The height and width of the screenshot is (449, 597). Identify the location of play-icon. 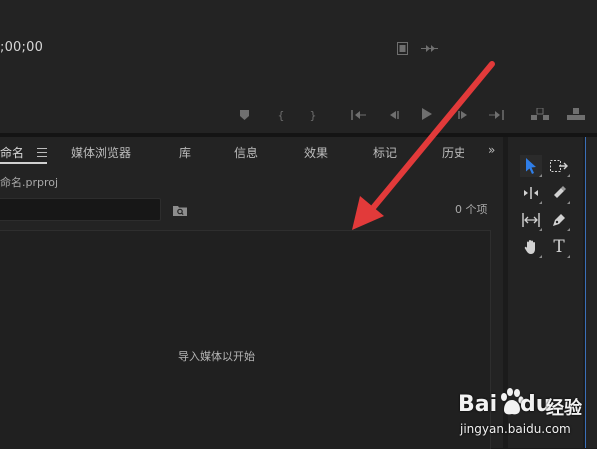
(427, 114).